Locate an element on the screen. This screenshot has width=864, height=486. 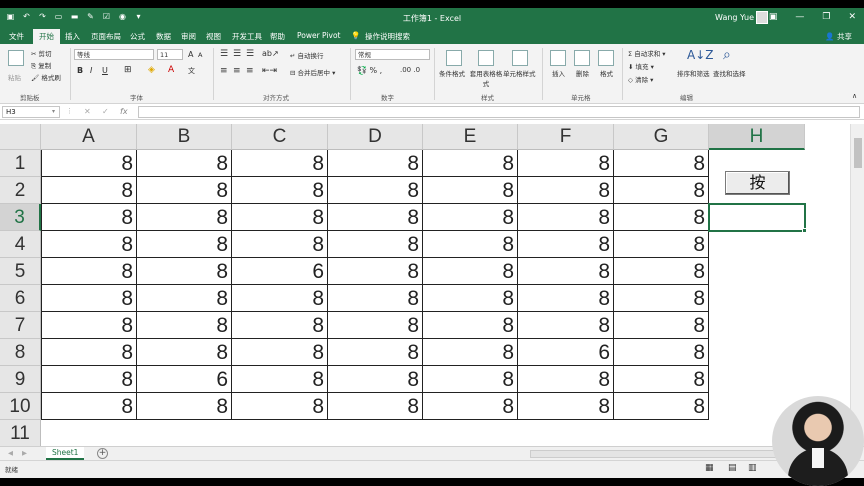
cell-g5: 8 is located at coordinates (661, 271).